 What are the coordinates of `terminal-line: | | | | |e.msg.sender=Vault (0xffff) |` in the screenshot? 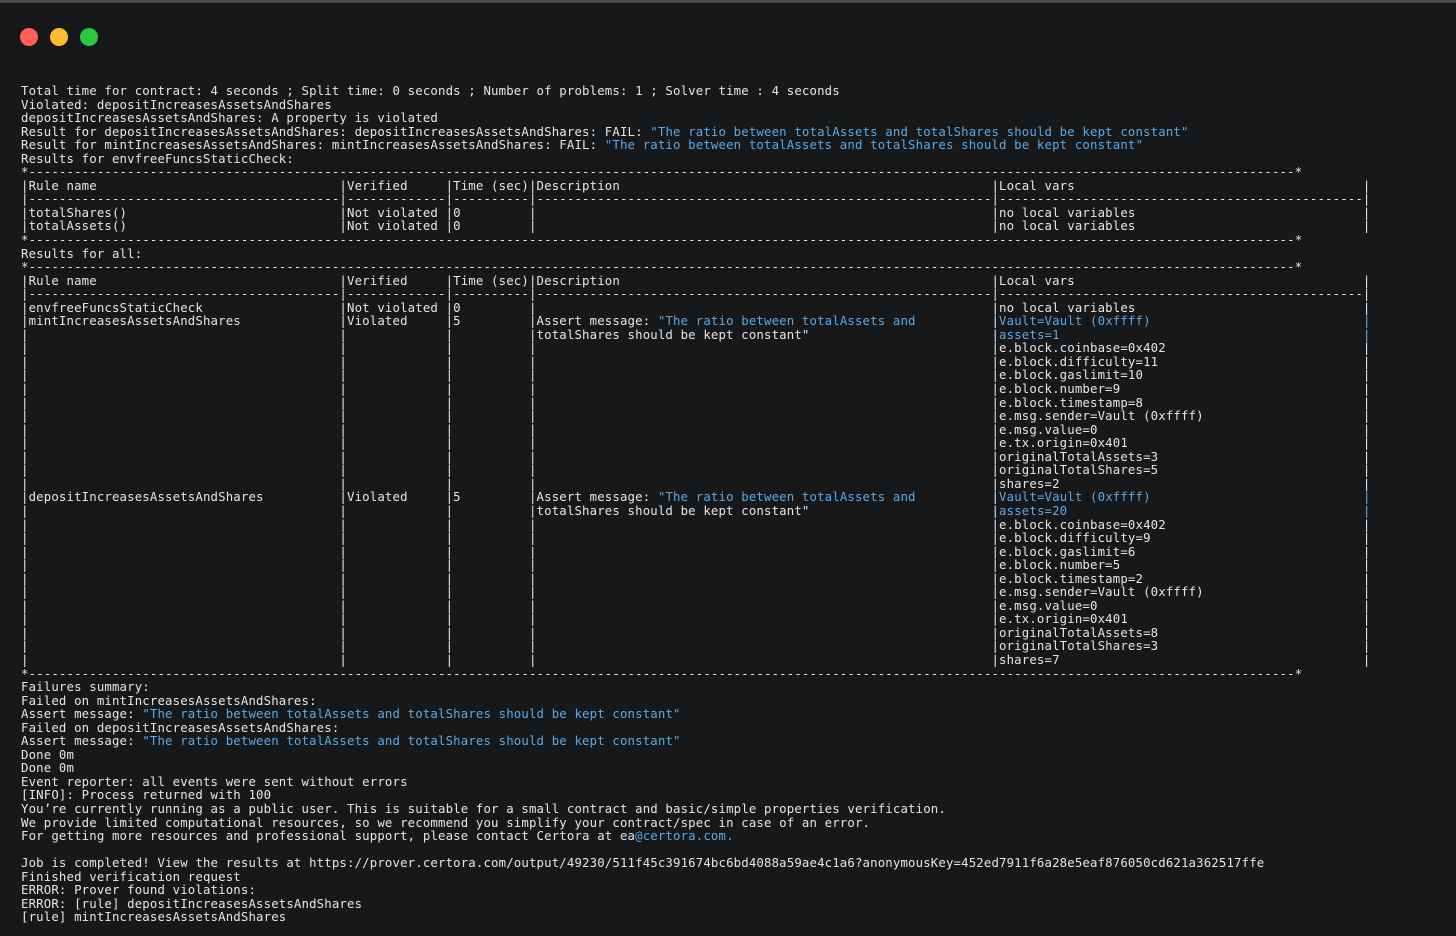 It's located at (696, 592).